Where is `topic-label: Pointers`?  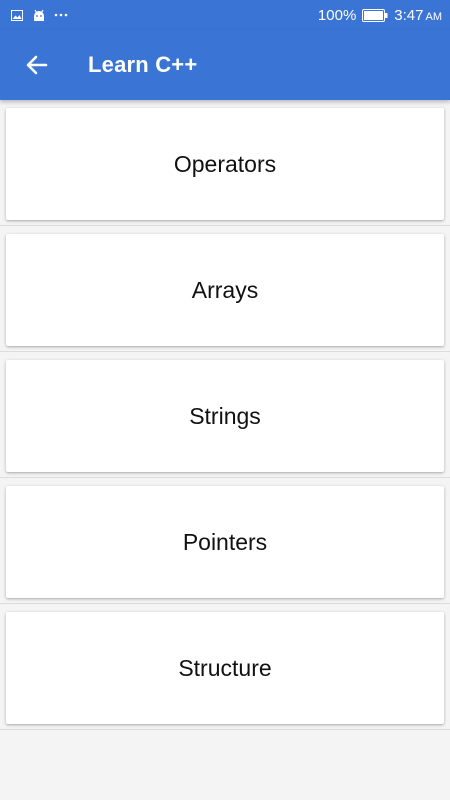
topic-label: Pointers is located at coordinates (225, 541).